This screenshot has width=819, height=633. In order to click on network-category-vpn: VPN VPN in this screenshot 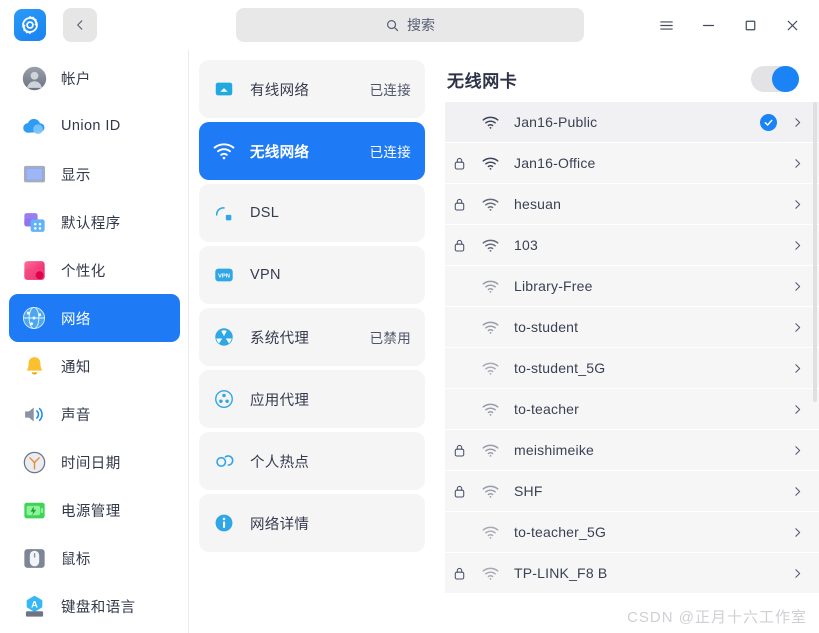, I will do `click(312, 275)`.